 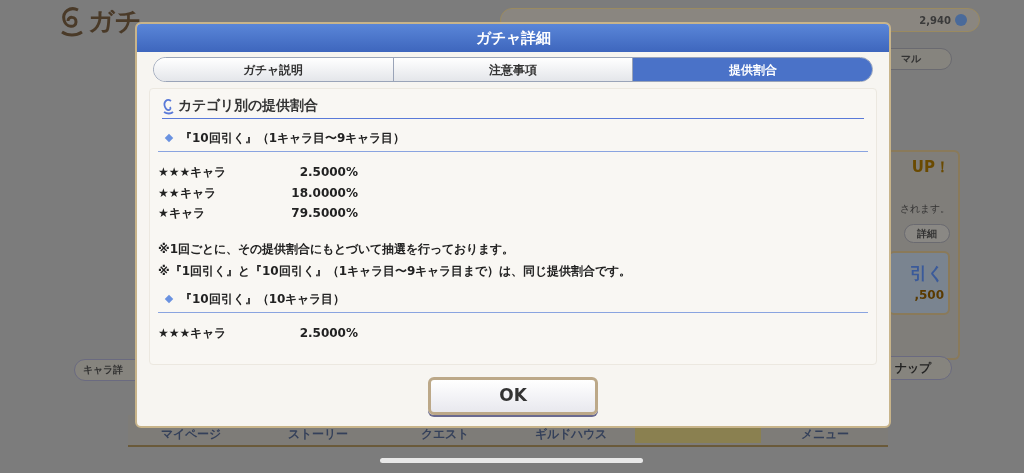 I want to click on banner-label: UP！, so click(x=930, y=167).